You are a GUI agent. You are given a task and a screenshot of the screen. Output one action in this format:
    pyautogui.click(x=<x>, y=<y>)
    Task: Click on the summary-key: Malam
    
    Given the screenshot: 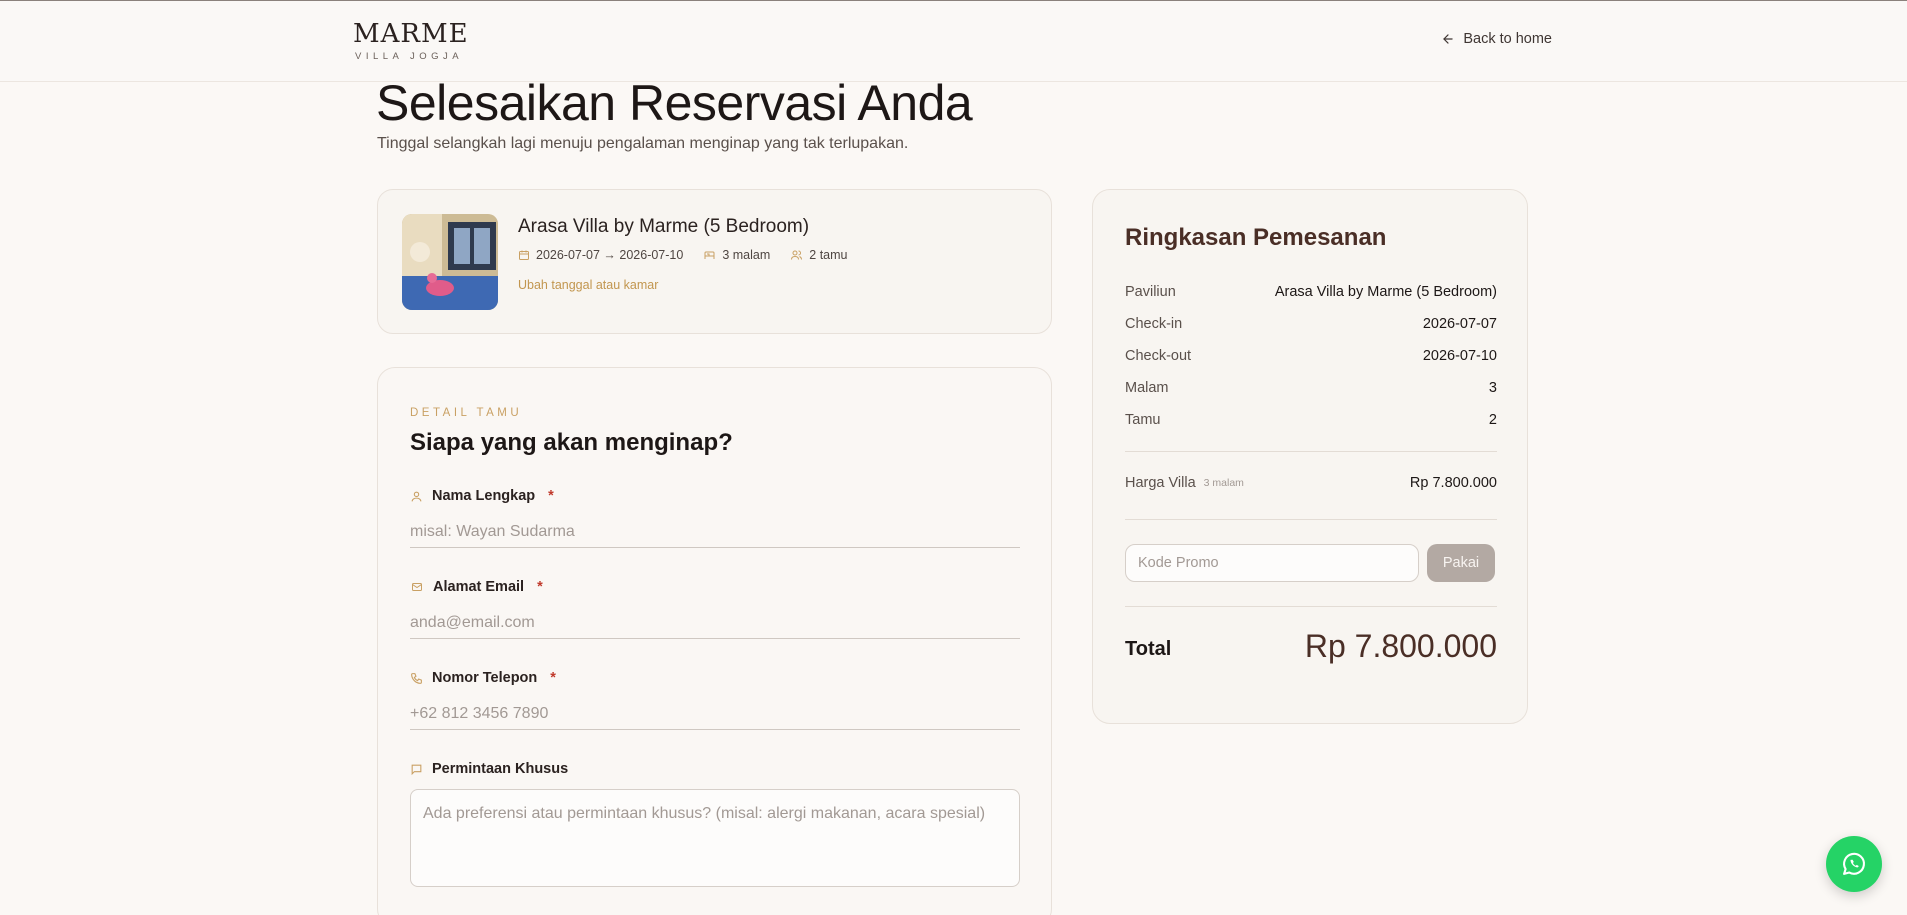 What is the action you would take?
    pyautogui.click(x=1147, y=388)
    